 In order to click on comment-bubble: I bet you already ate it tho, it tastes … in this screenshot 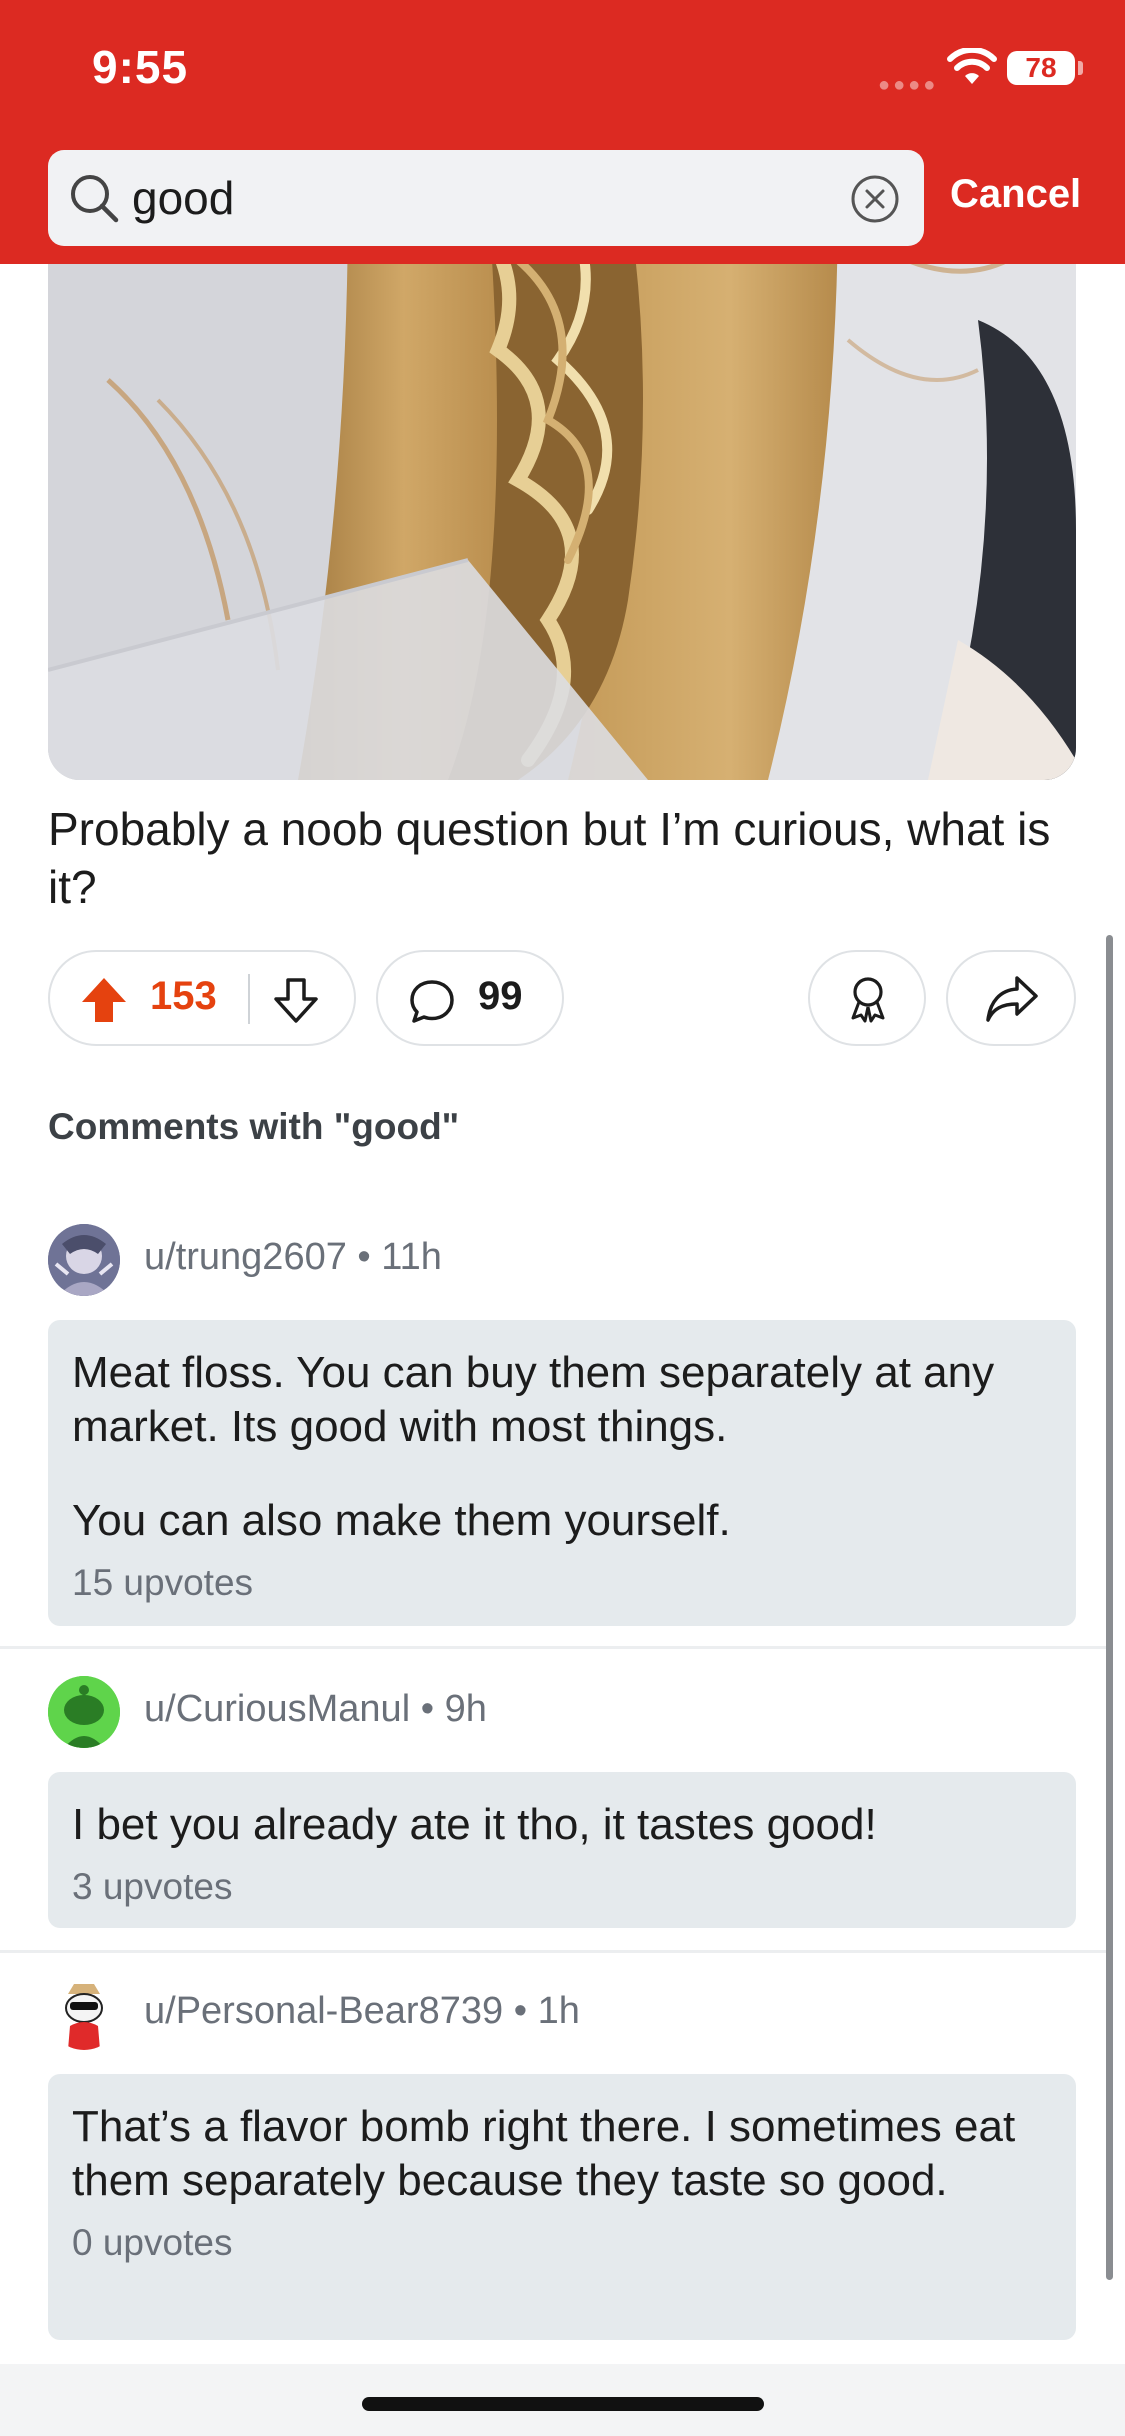, I will do `click(562, 1850)`.